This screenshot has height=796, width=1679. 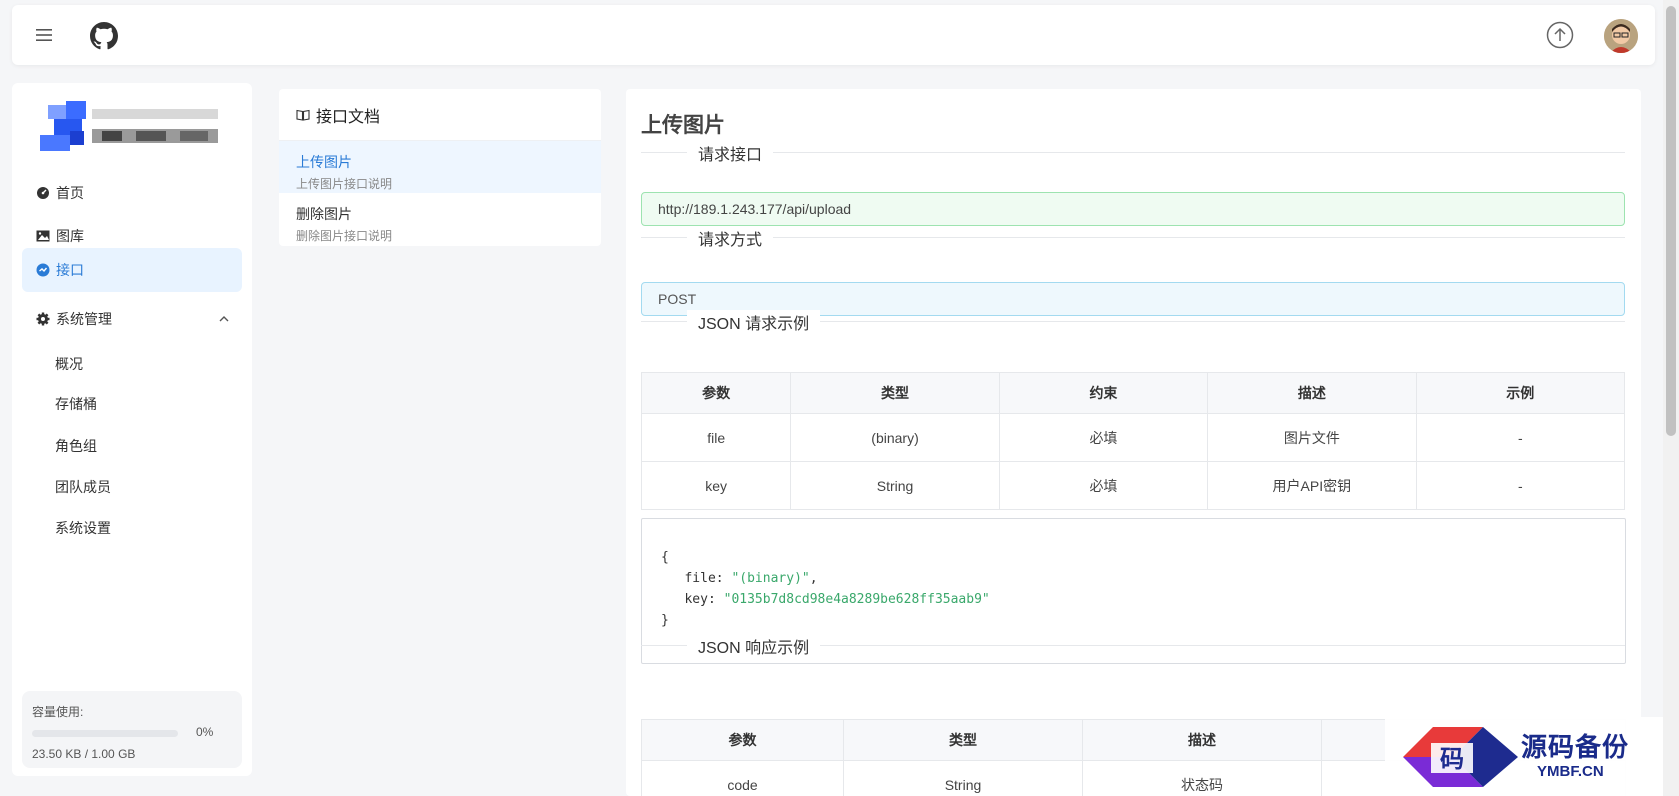 I want to click on logo-image, so click(x=129, y=126).